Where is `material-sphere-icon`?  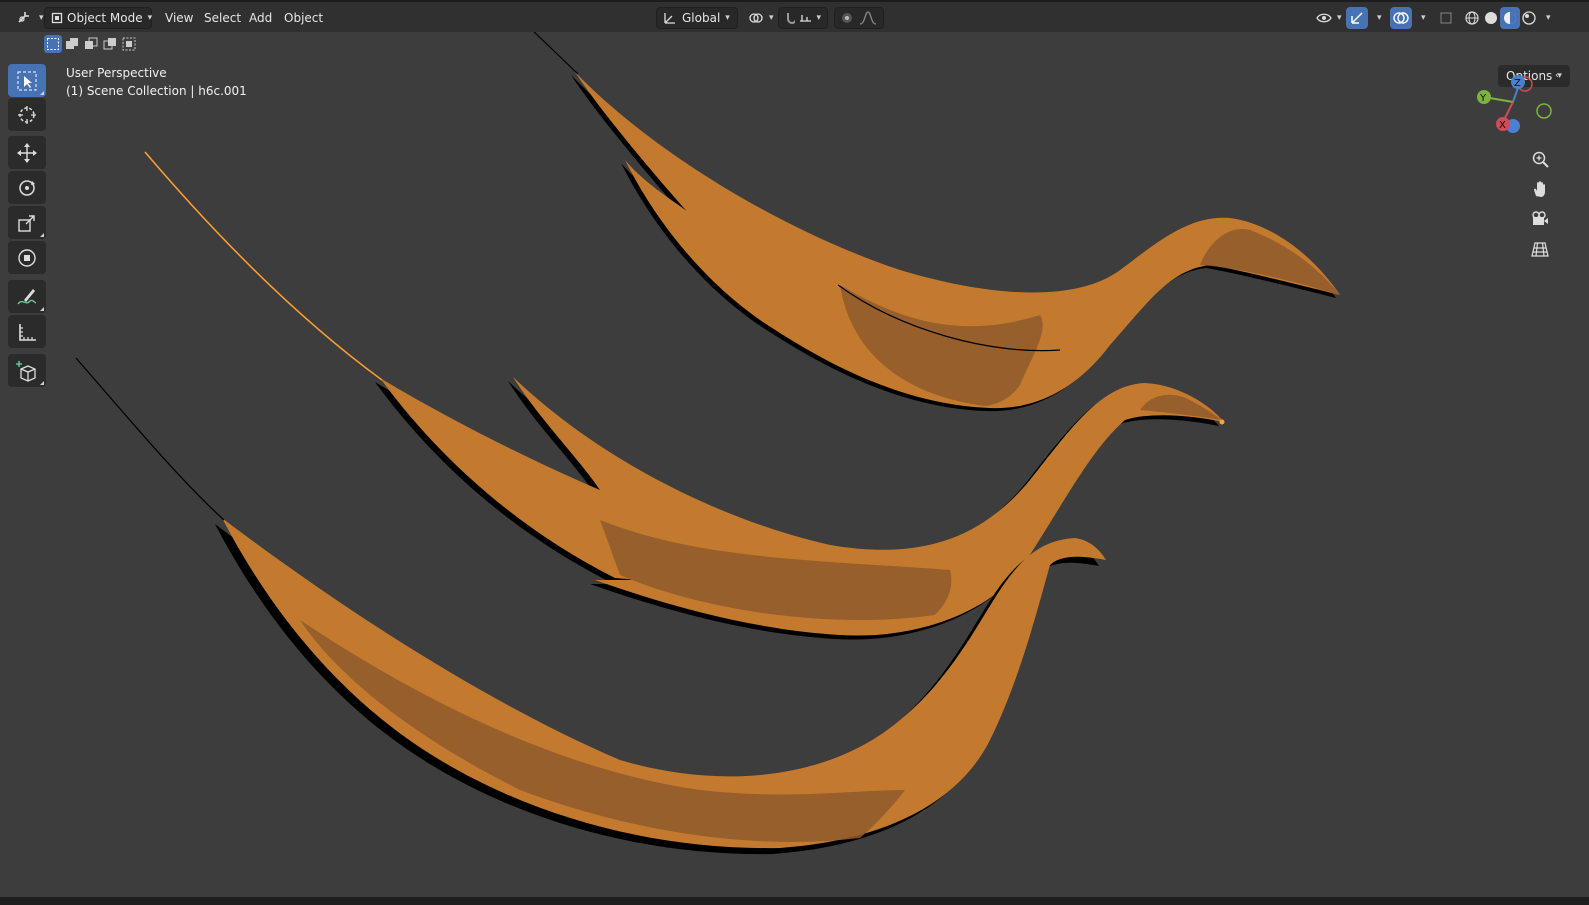 material-sphere-icon is located at coordinates (1510, 18).